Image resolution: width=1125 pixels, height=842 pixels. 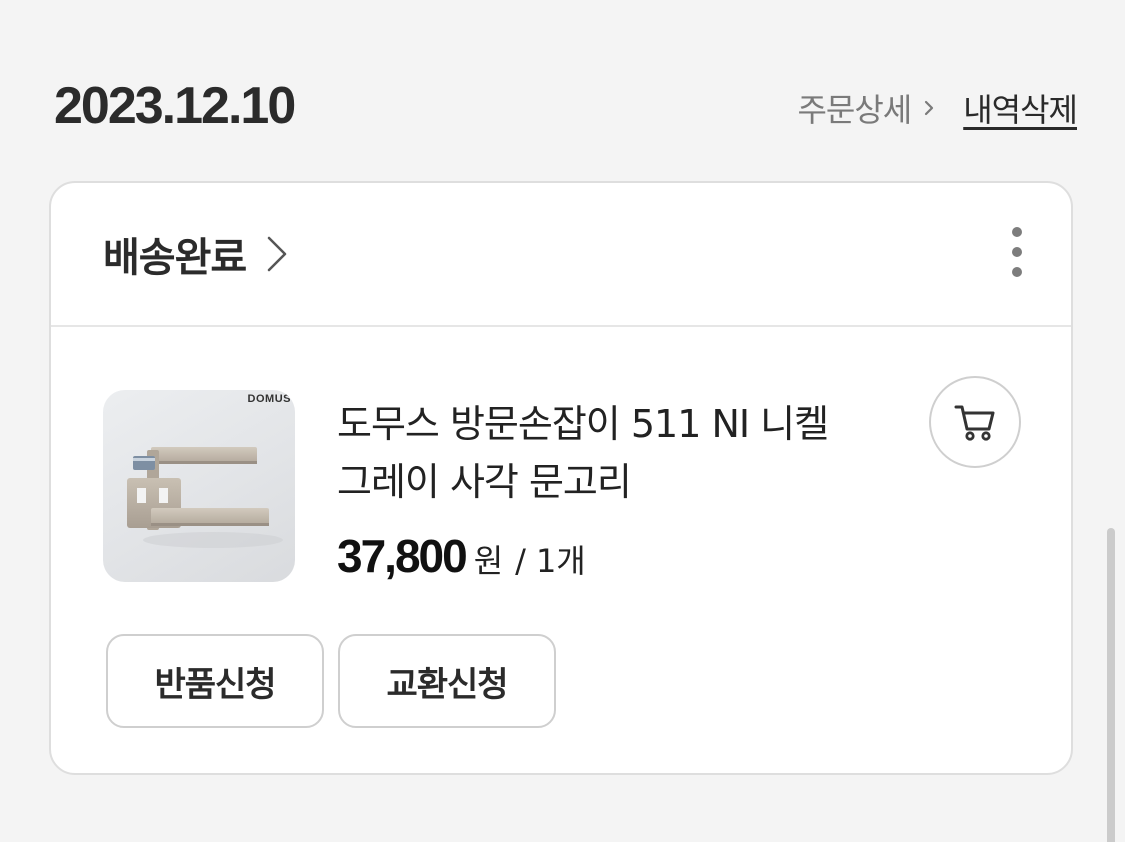 I want to click on delivery-status-link: 배송완료, so click(x=196, y=254).